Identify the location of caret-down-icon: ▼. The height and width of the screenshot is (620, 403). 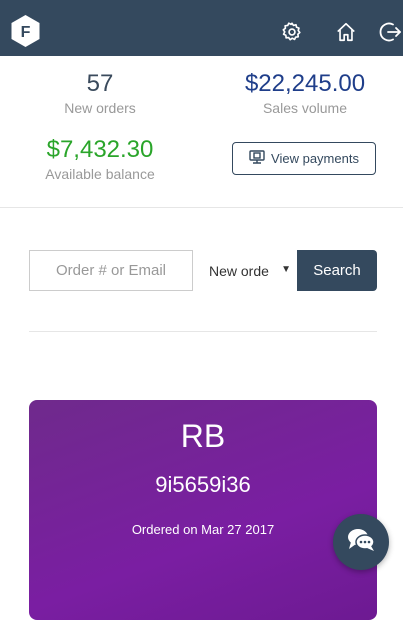
(286, 269).